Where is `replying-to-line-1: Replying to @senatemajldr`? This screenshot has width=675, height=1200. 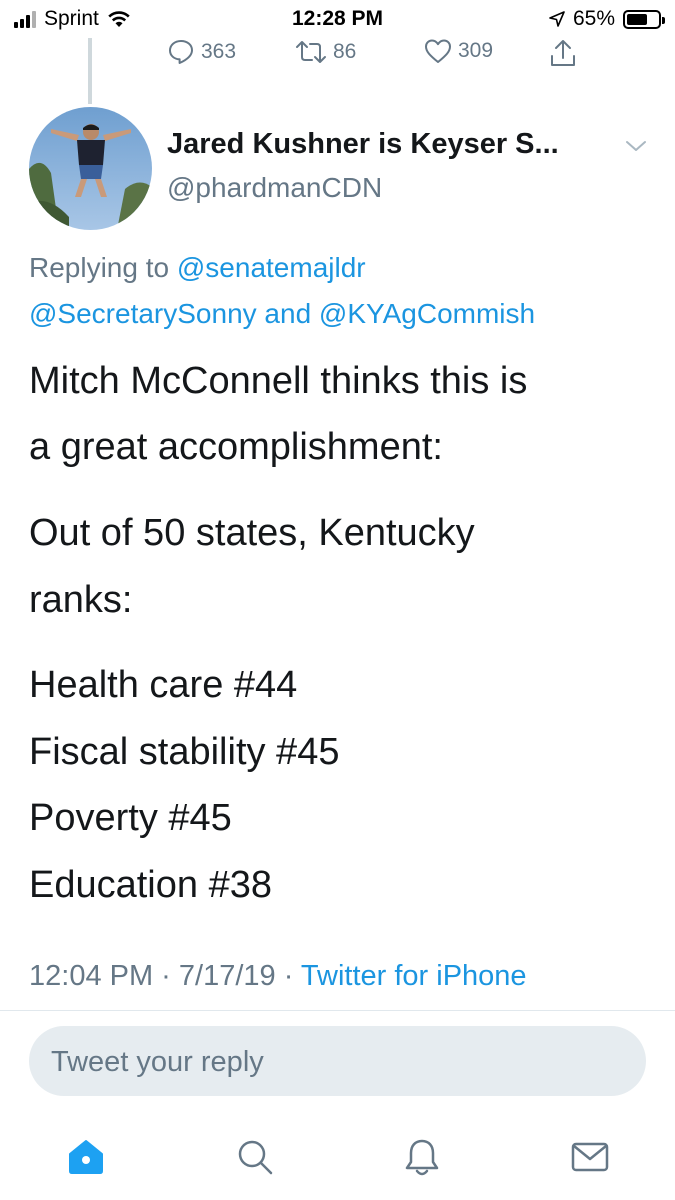 replying-to-line-1: Replying to @senatemajldr is located at coordinates (197, 268).